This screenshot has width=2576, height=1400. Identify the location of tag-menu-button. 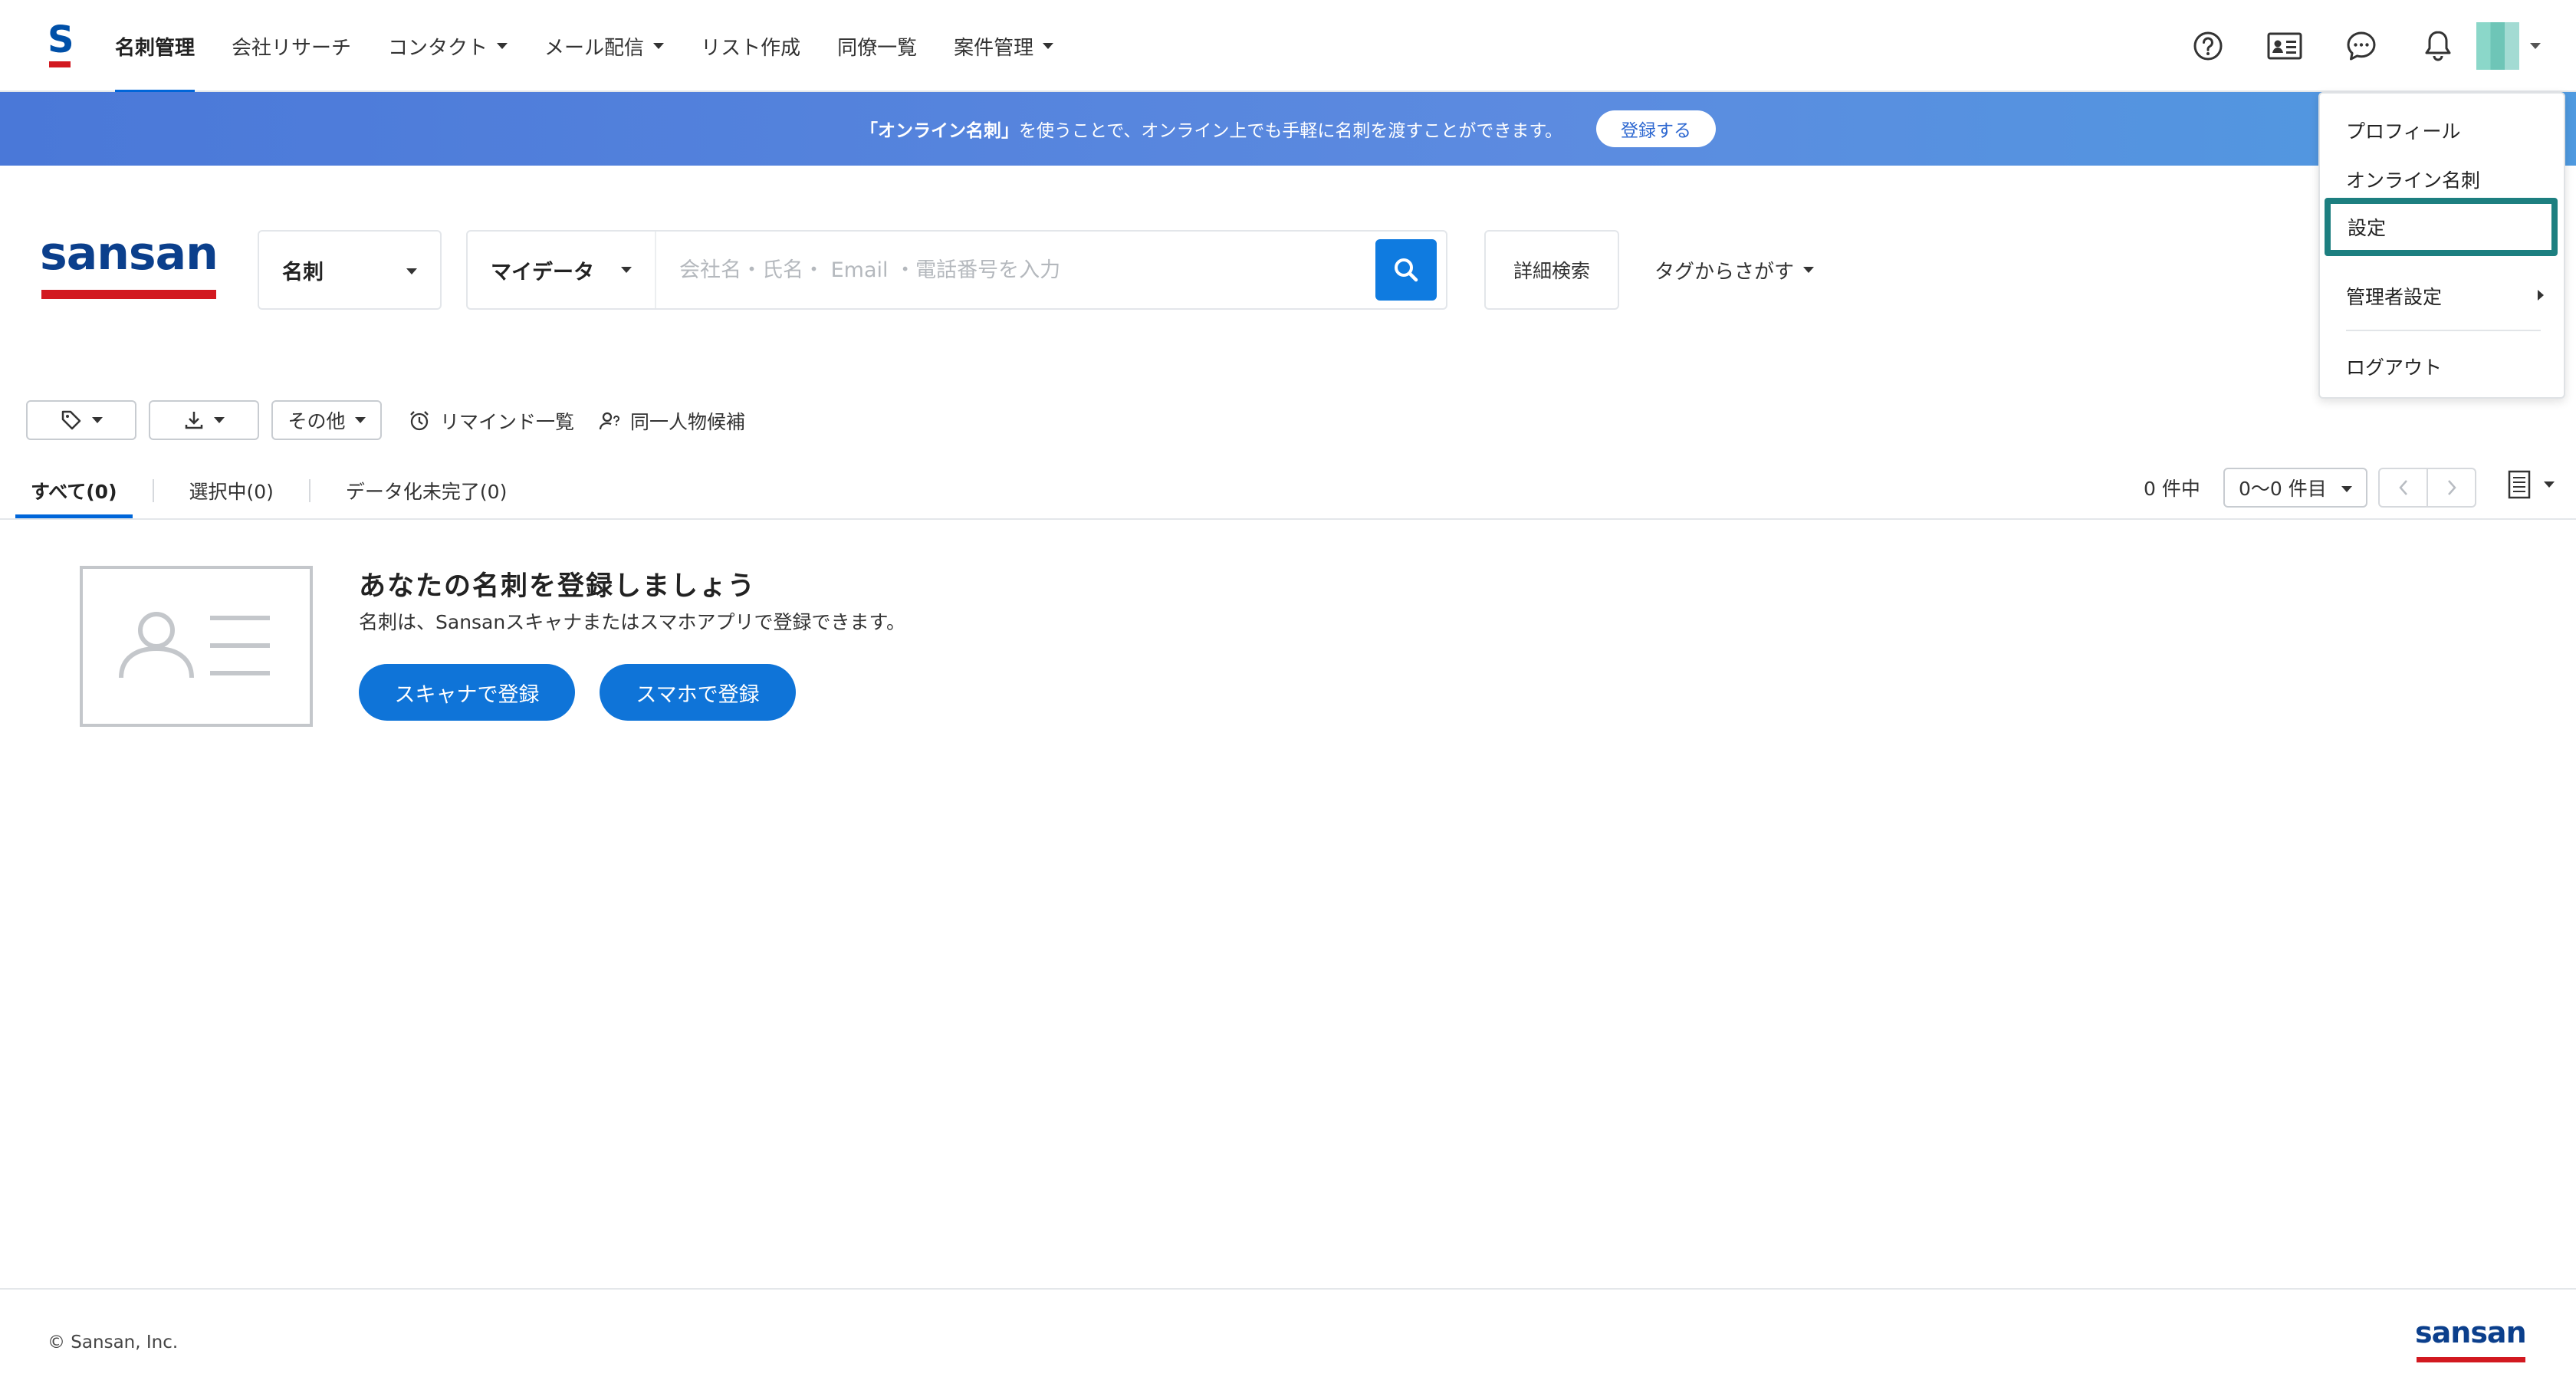
(81, 420).